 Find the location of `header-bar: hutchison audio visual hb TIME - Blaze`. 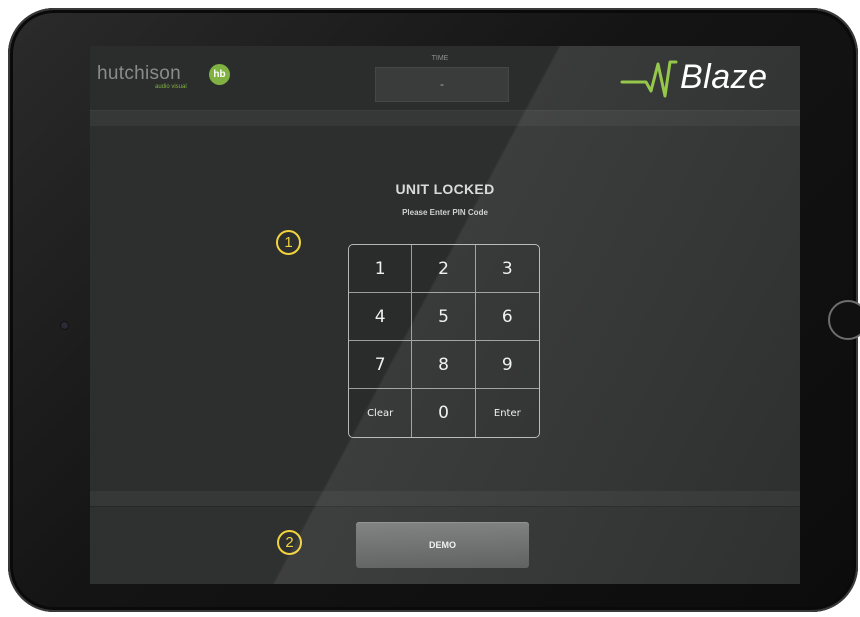

header-bar: hutchison audio visual hb TIME - Blaze is located at coordinates (445, 78).